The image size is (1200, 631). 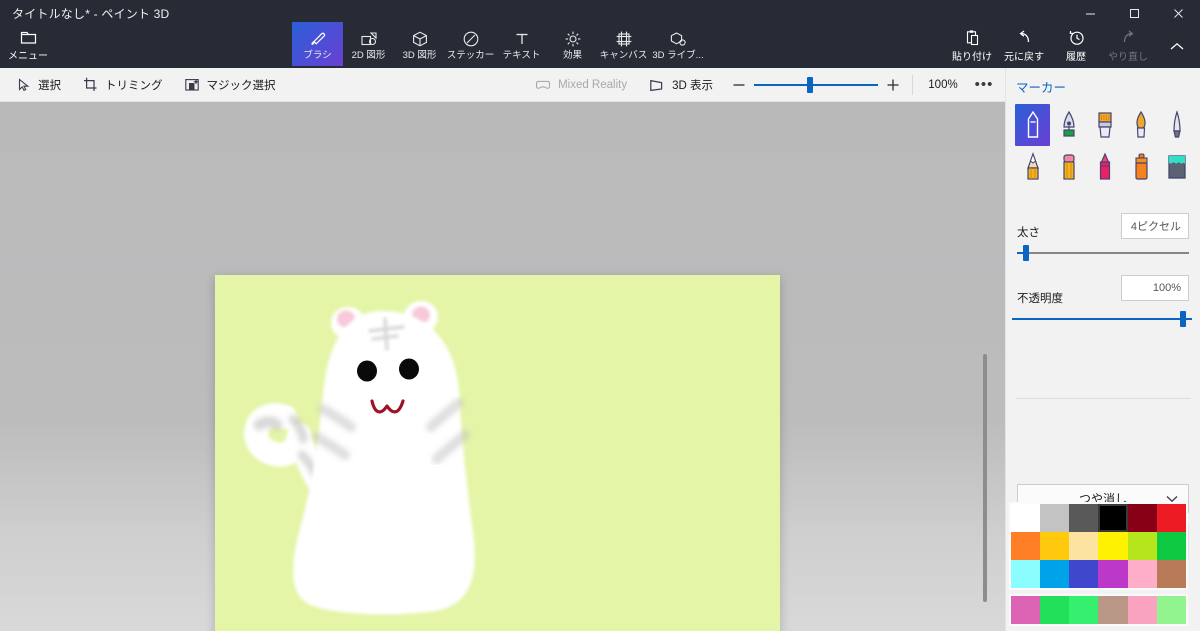 I want to click on tab-2d-shapes: 2D 図形, so click(x=368, y=44).